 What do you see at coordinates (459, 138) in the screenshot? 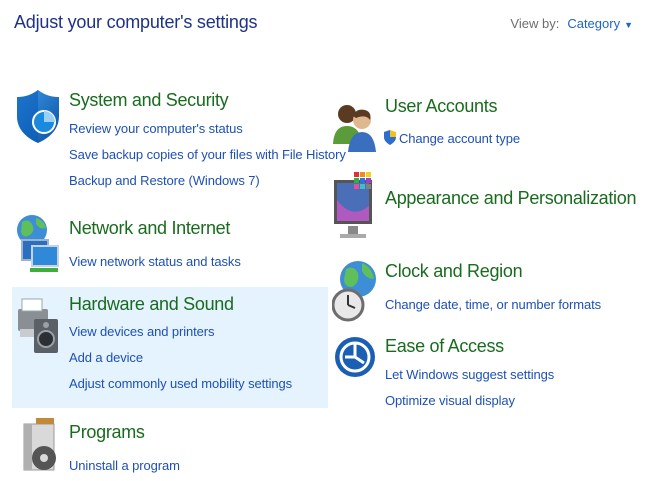
I see `link-label: Change account type` at bounding box center [459, 138].